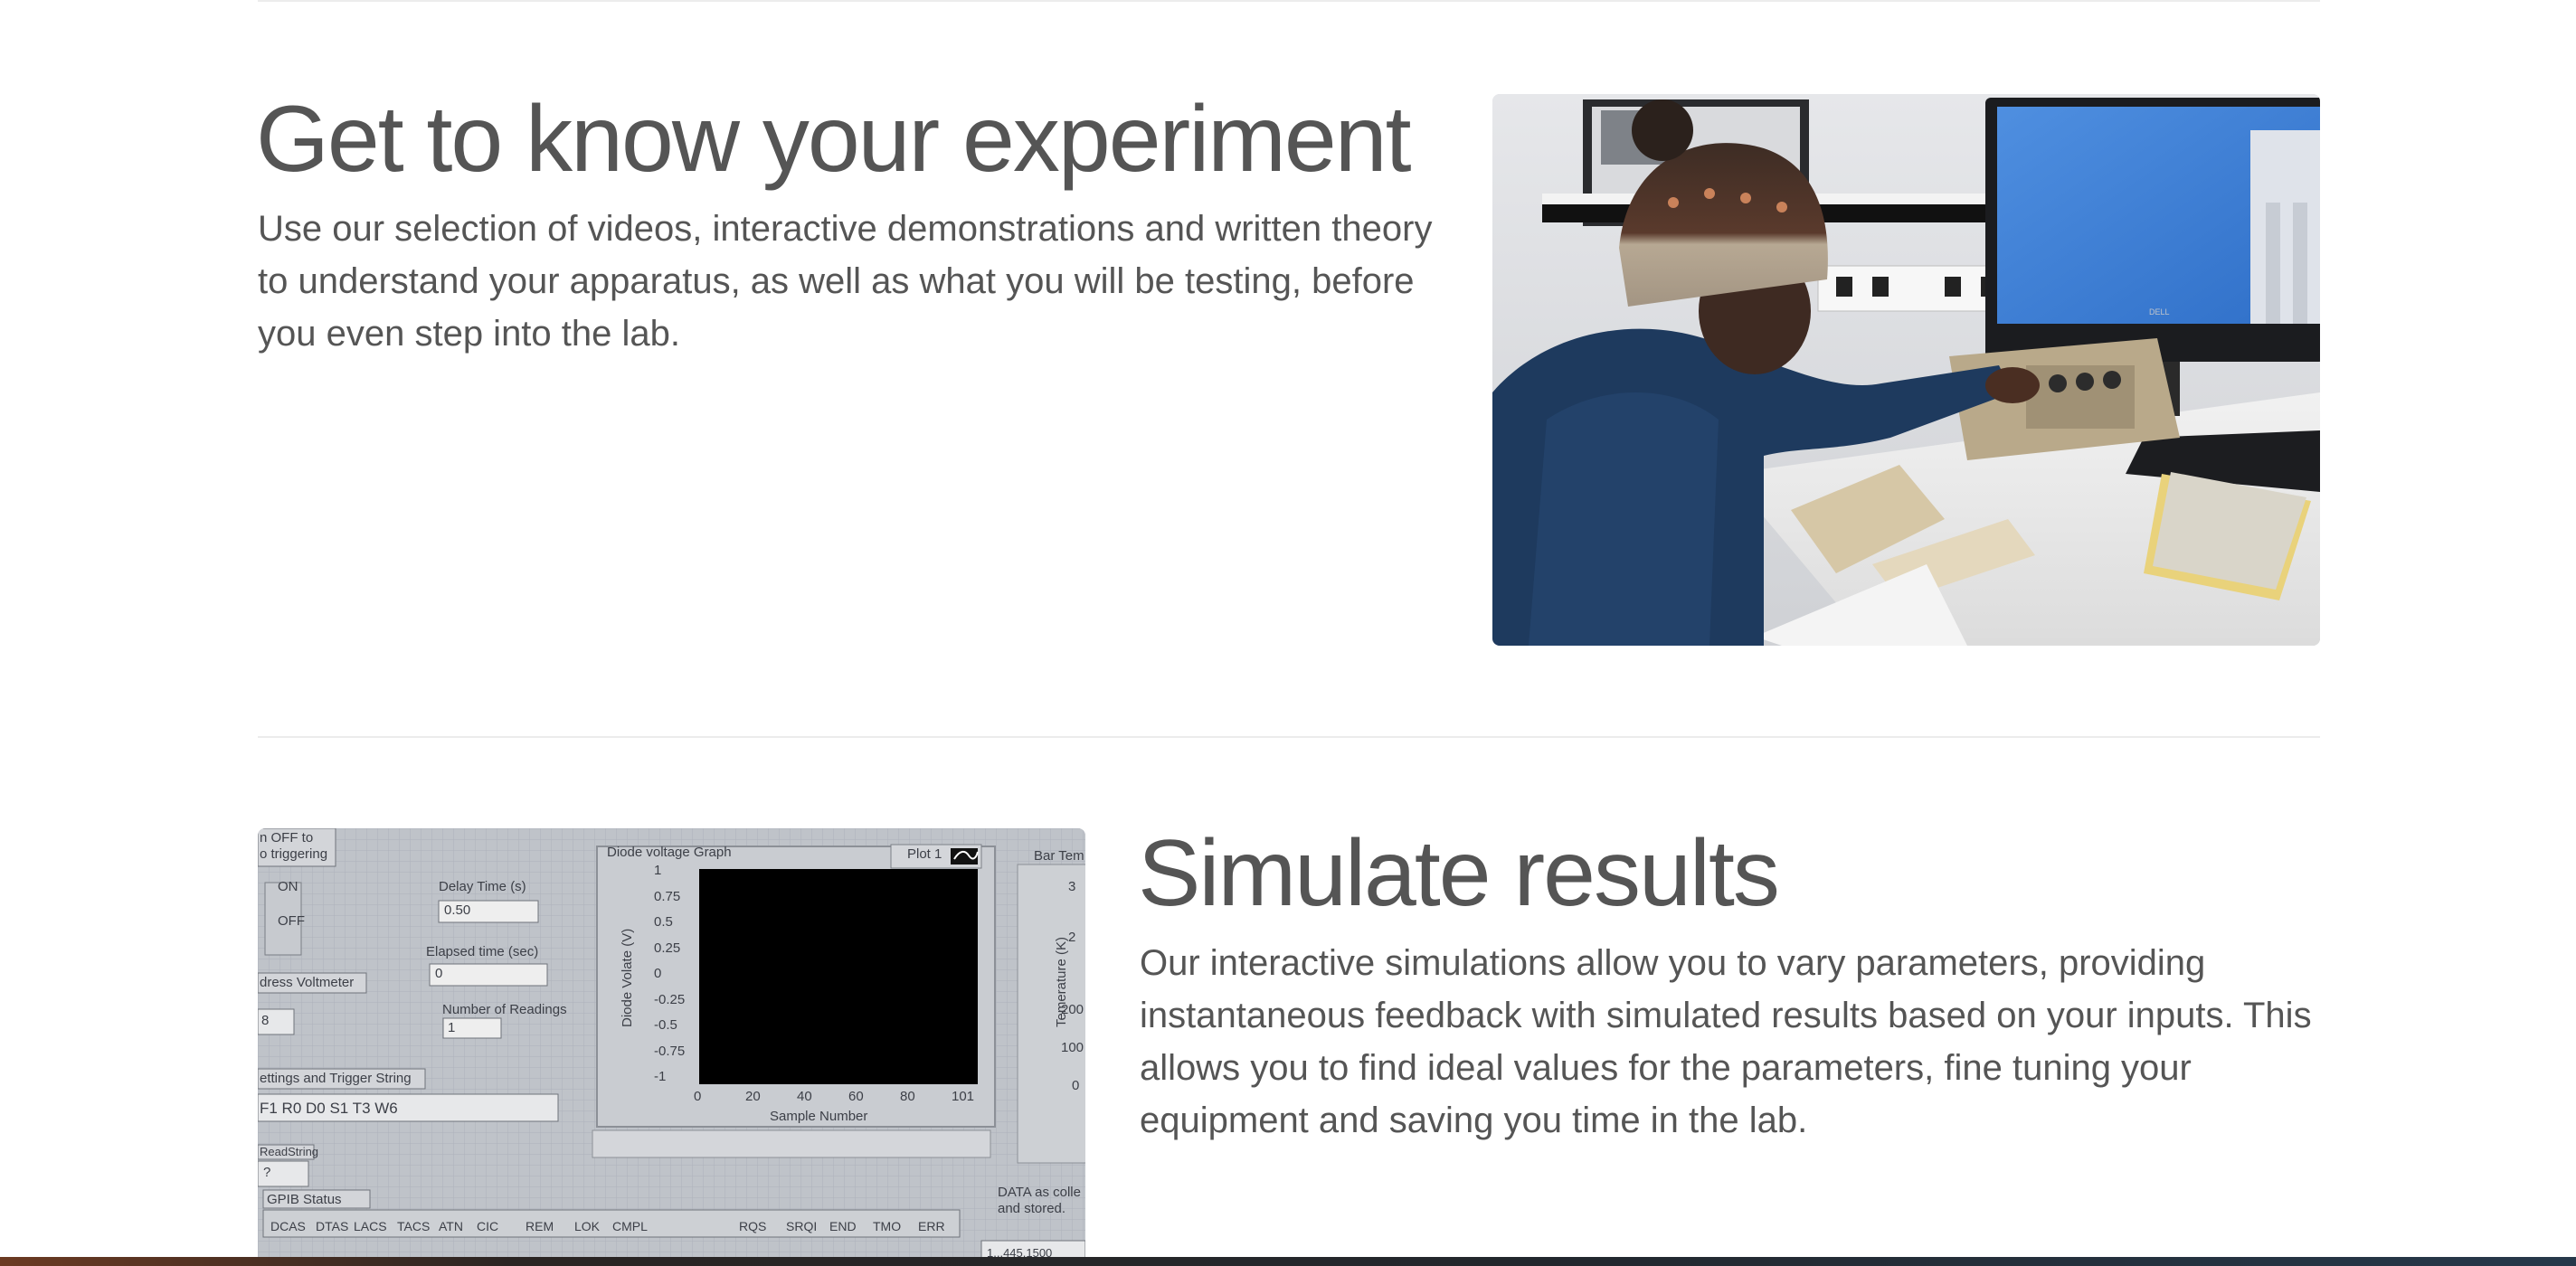 This screenshot has width=2576, height=1266. I want to click on graph-y-tick: 0.5, so click(663, 922).